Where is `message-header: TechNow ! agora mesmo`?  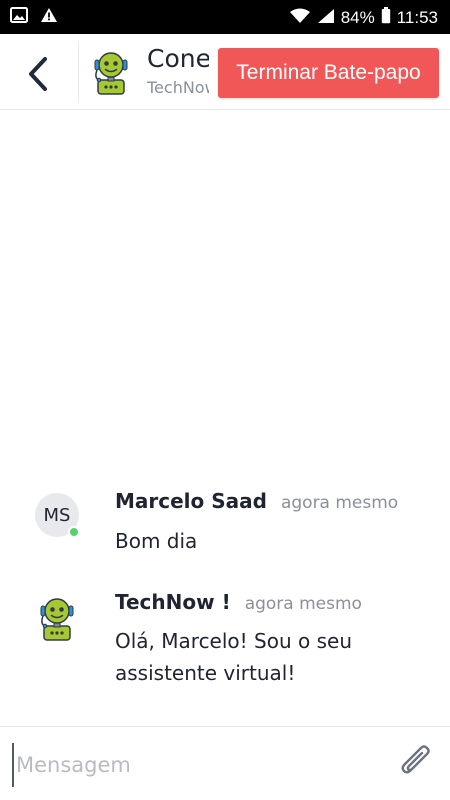 message-header: TechNow ! agora mesmo is located at coordinates (238, 602).